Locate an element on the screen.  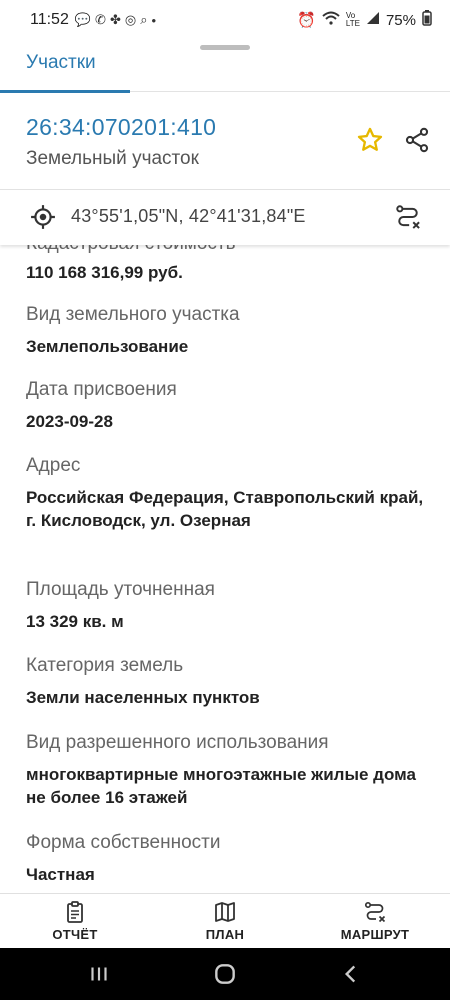
system-navigation-bar is located at coordinates (225, 974).